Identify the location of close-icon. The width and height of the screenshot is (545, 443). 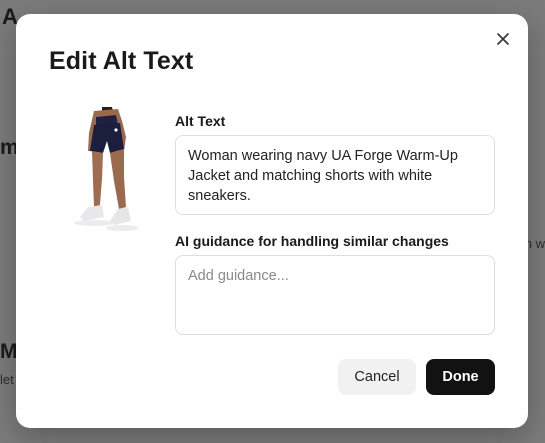
(503, 39).